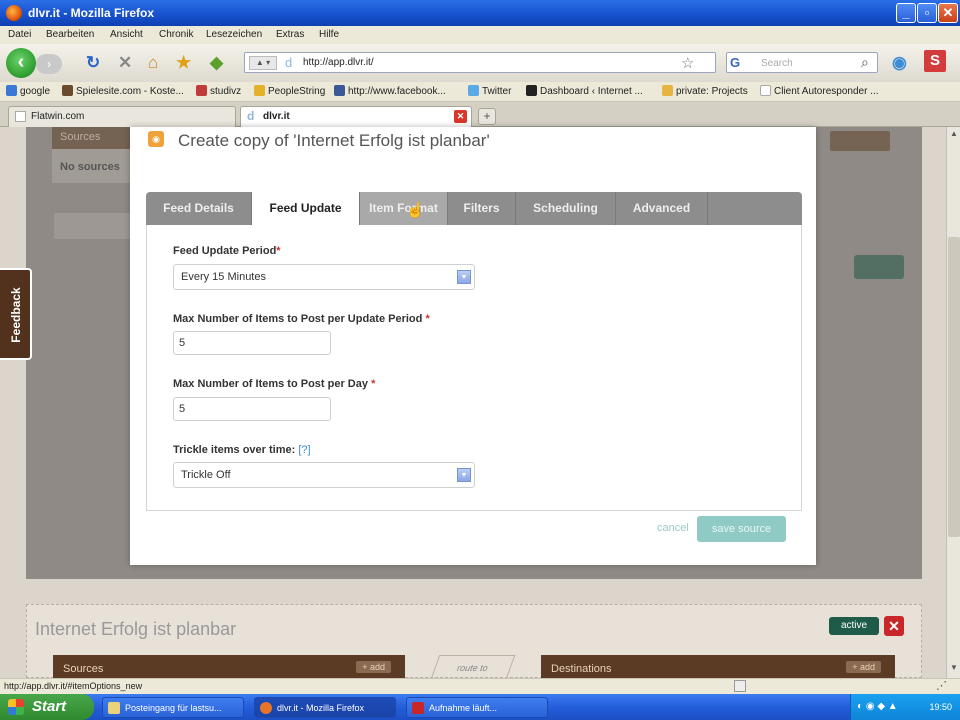 This screenshot has height=720, width=960. I want to click on trickle-help-link: [?], so click(304, 450).